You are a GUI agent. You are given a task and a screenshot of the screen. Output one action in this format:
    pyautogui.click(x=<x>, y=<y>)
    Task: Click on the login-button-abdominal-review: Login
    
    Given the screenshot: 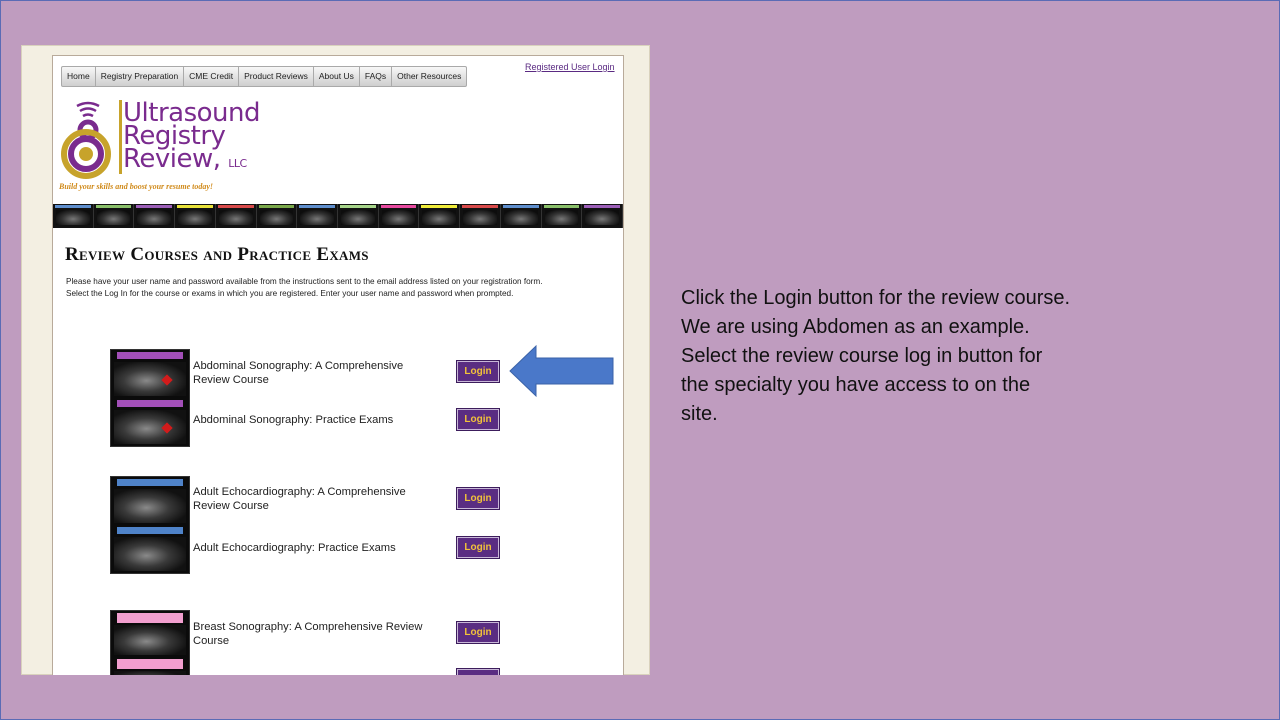 What is the action you would take?
    pyautogui.click(x=478, y=371)
    